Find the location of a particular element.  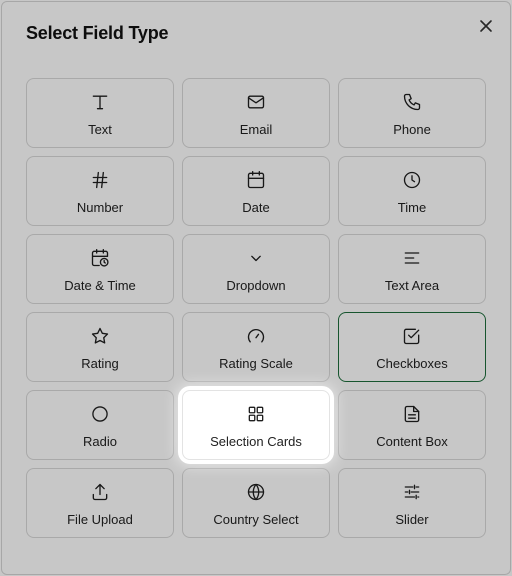

field-type-text: Text is located at coordinates (100, 113).